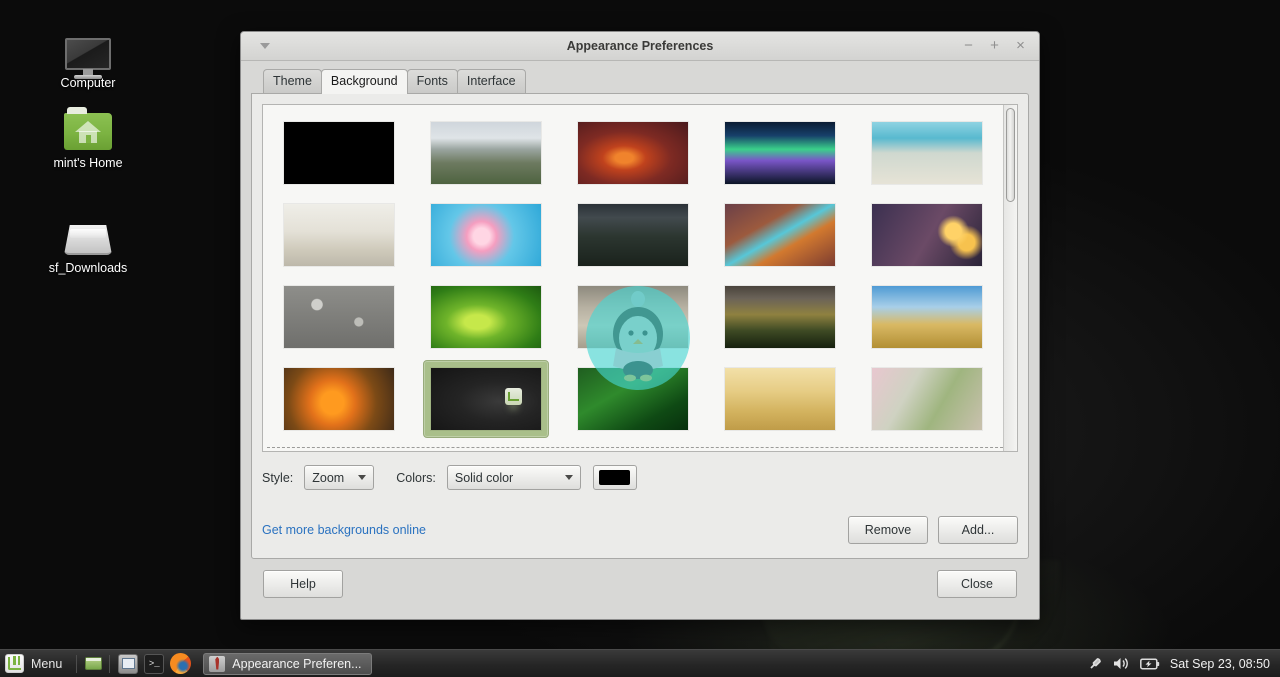 This screenshot has height=677, width=1280. What do you see at coordinates (1220, 664) in the screenshot?
I see `clock: Sat Sep 23, 08:50` at bounding box center [1220, 664].